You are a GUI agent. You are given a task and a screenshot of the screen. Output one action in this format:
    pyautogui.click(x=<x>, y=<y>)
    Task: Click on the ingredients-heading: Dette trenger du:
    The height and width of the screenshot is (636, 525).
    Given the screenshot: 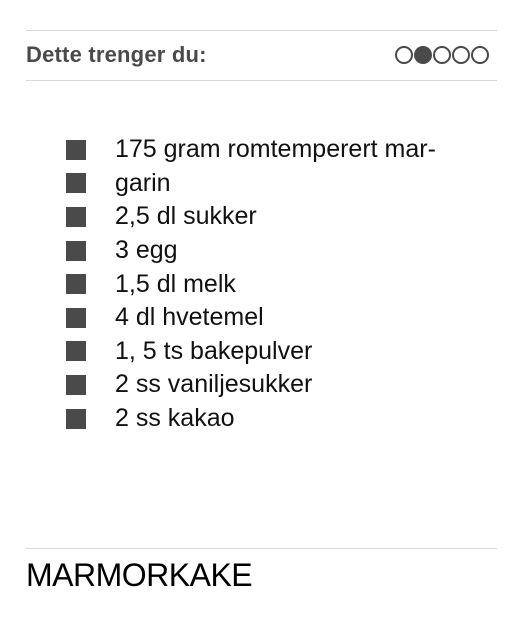 What is the action you would take?
    pyautogui.click(x=116, y=54)
    